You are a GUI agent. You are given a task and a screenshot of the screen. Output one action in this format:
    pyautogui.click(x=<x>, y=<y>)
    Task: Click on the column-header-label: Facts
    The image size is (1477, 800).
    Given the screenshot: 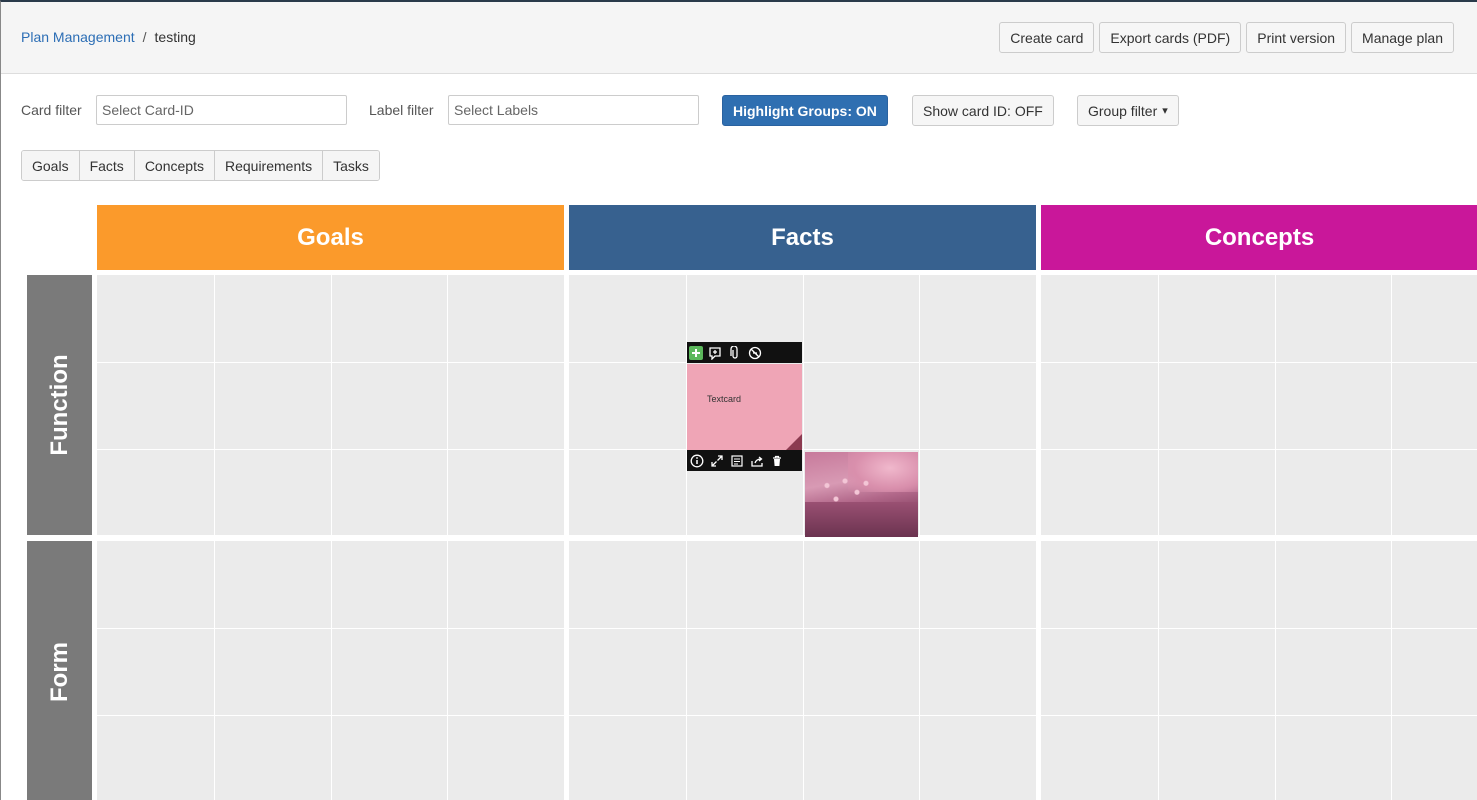 What is the action you would take?
    pyautogui.click(x=802, y=237)
    